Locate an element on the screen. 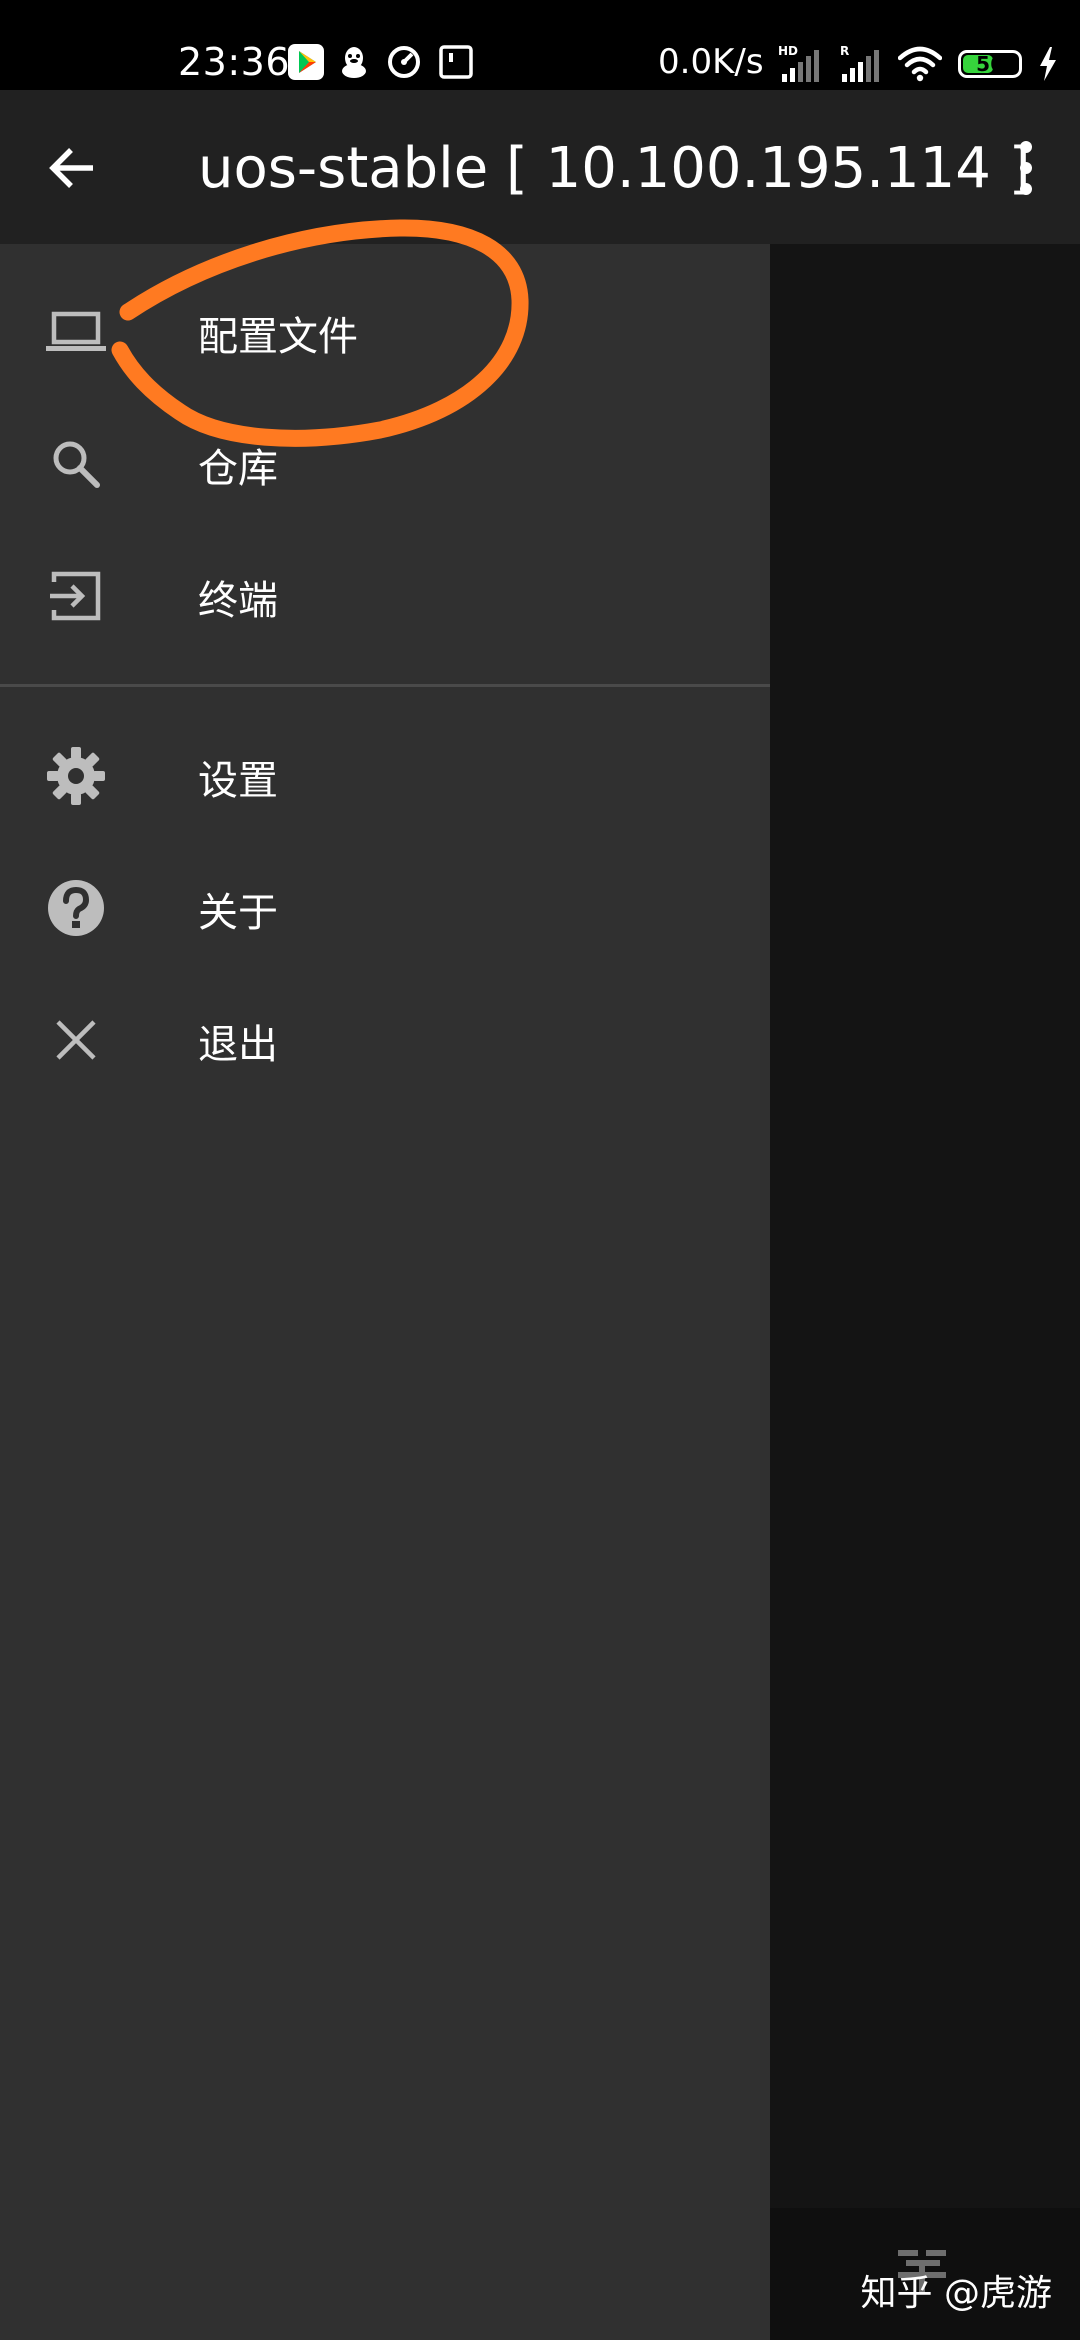 Image resolution: width=1080 pixels, height=2340 pixels. battery-indicator: 56 is located at coordinates (990, 64).